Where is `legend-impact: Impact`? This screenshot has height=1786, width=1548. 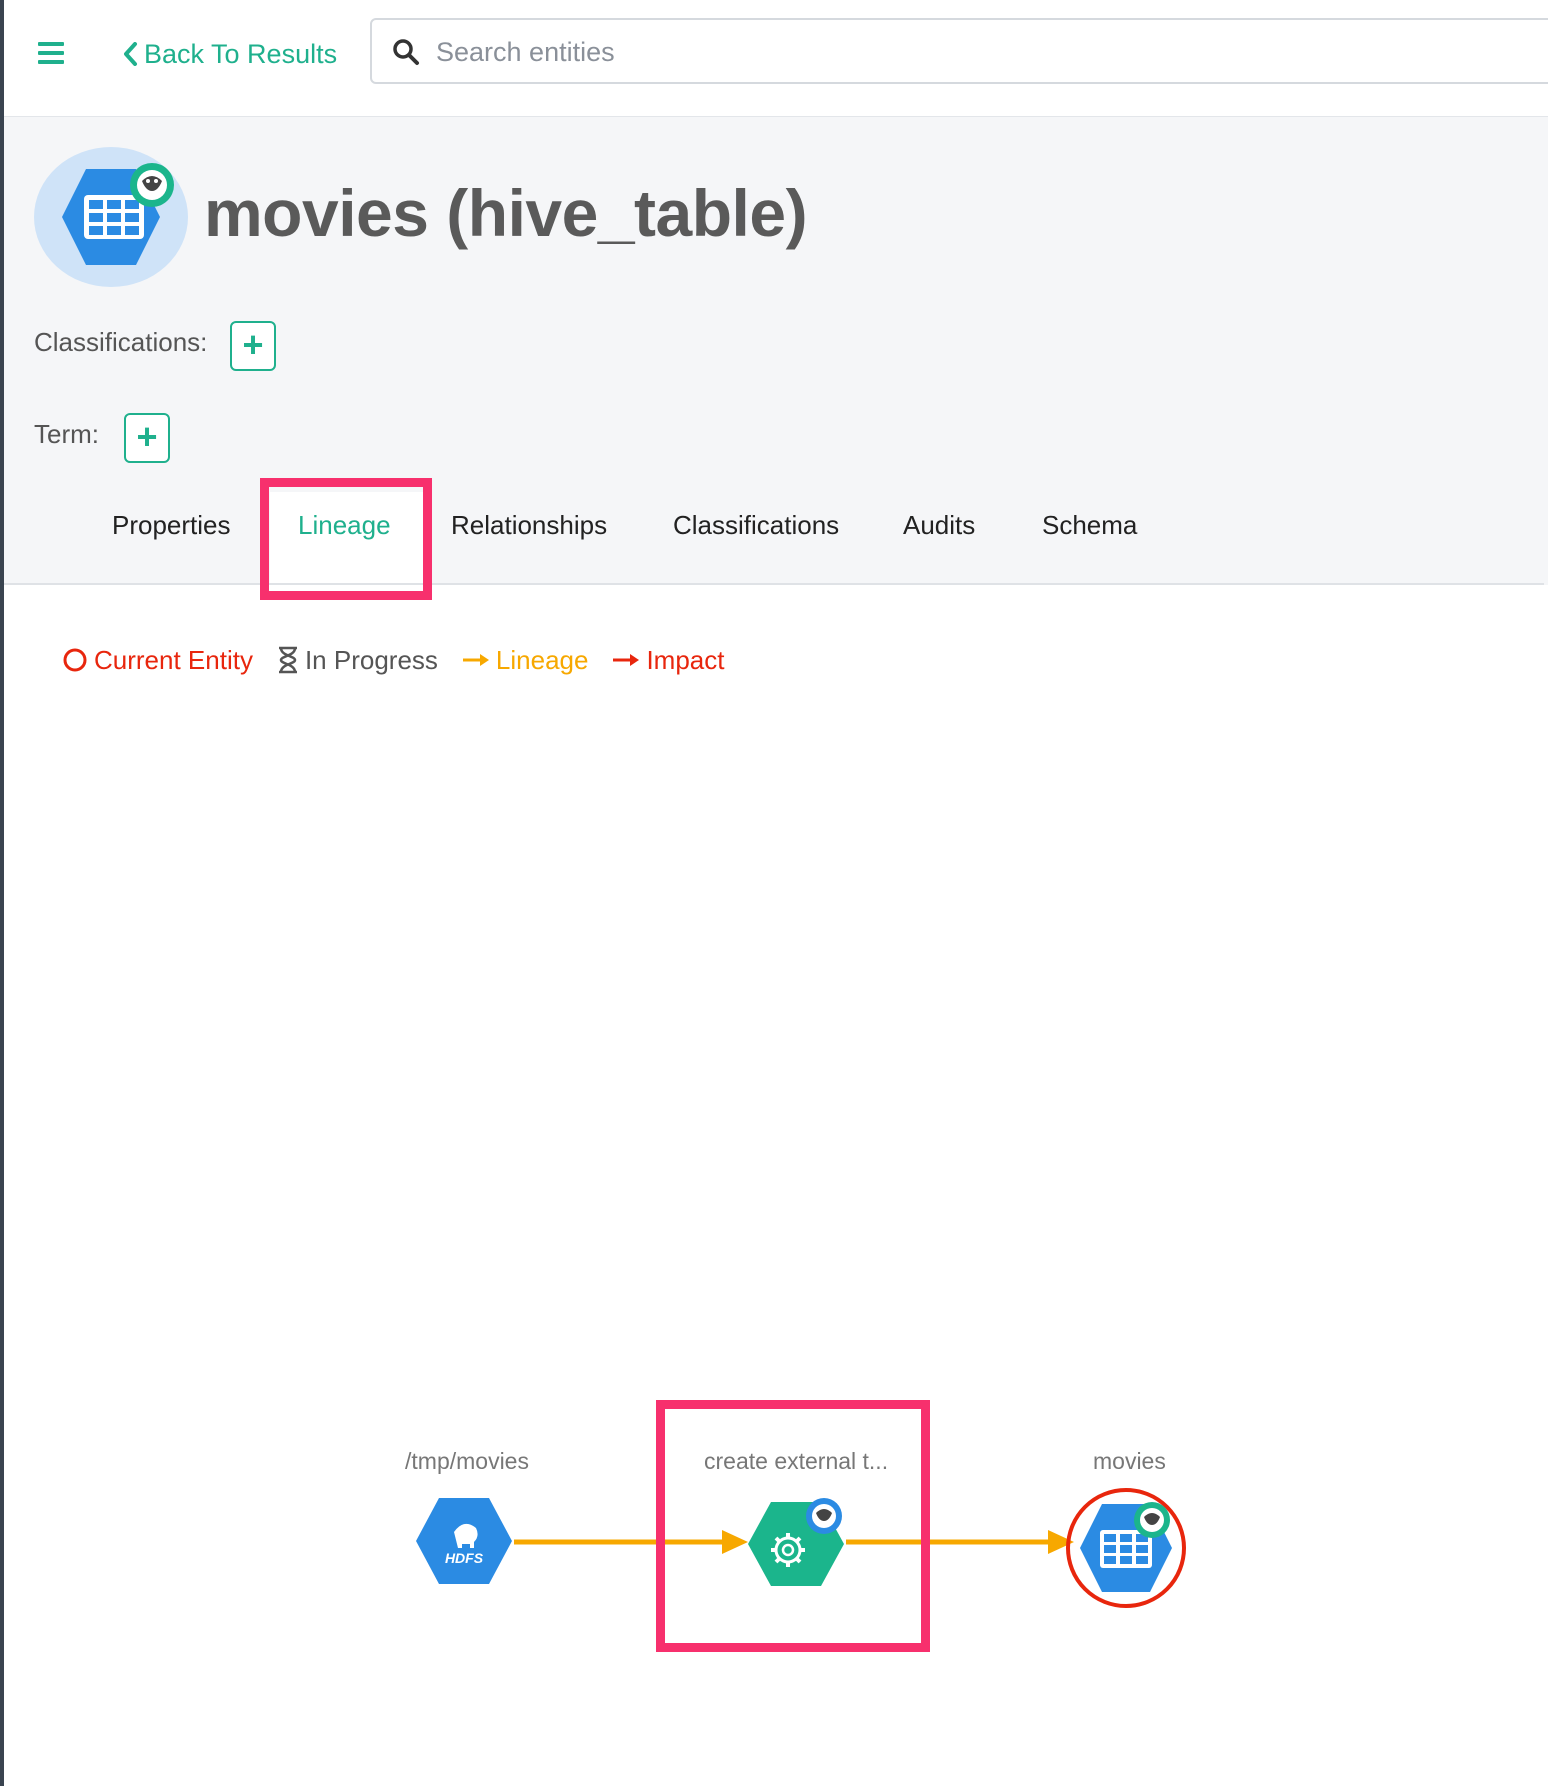
legend-impact: Impact is located at coordinates (668, 660).